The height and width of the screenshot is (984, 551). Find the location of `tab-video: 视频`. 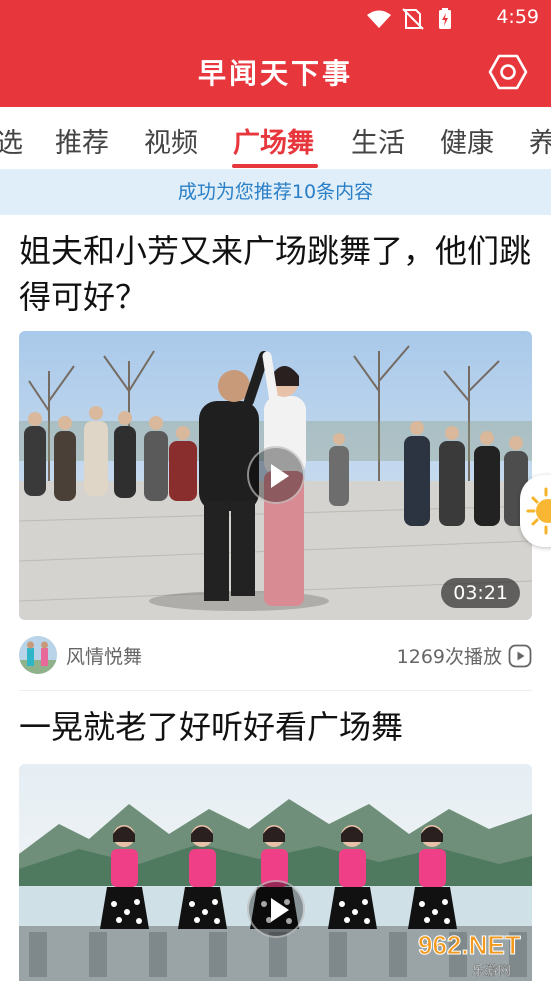

tab-video: 视频 is located at coordinates (171, 140).